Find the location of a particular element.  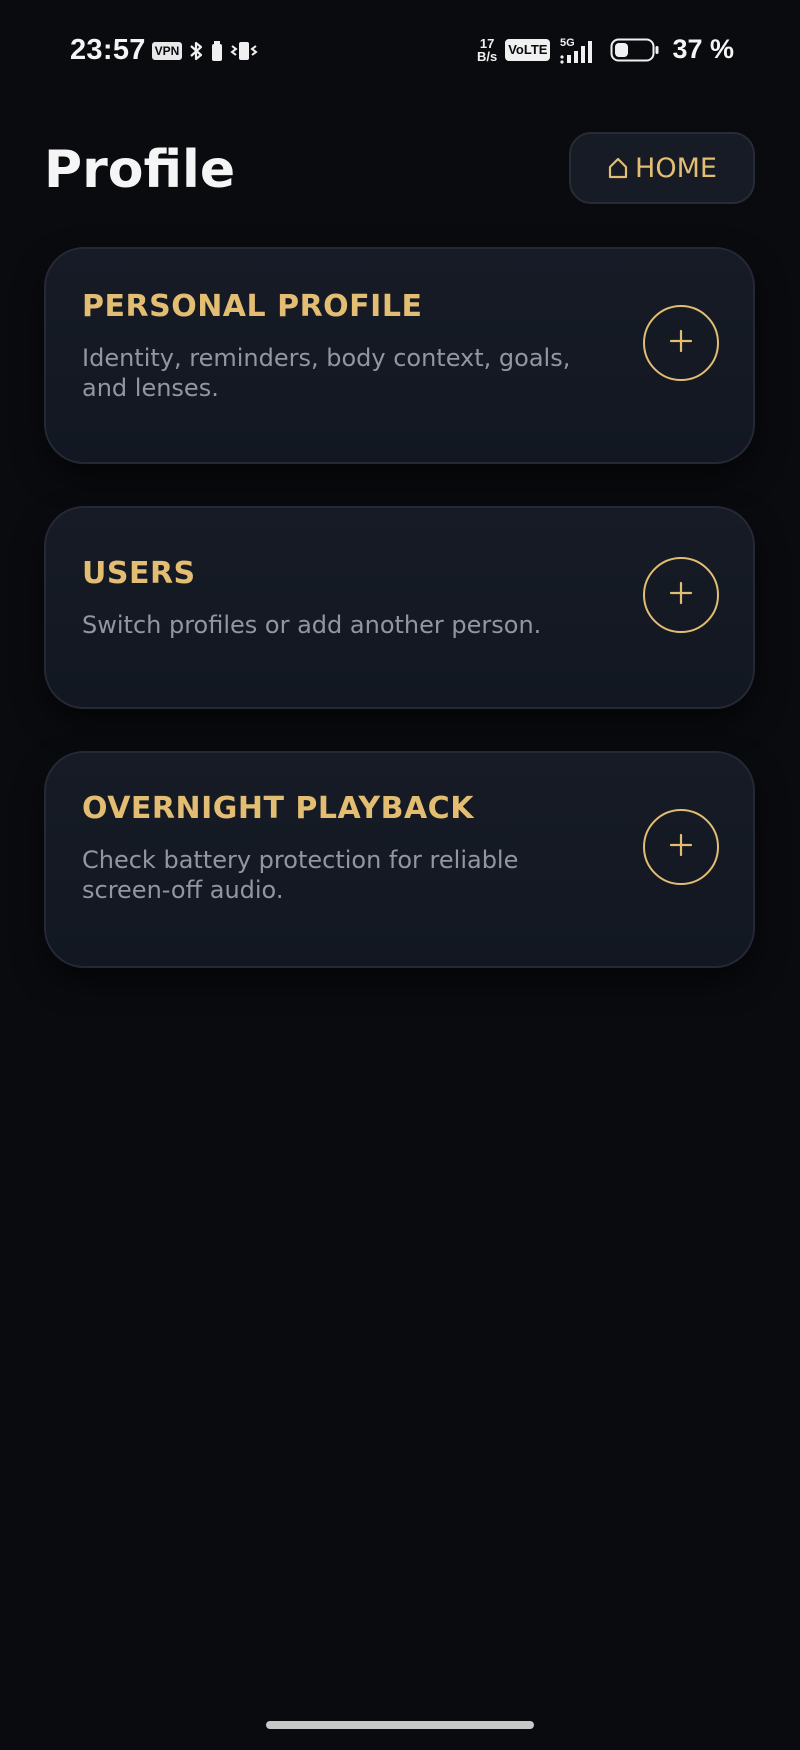

vpn-badge: VPN is located at coordinates (167, 50).